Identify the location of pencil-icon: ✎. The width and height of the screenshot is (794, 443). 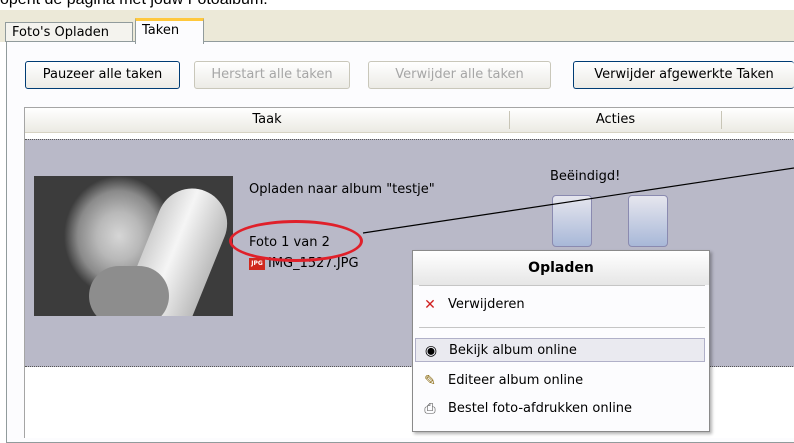
(430, 381).